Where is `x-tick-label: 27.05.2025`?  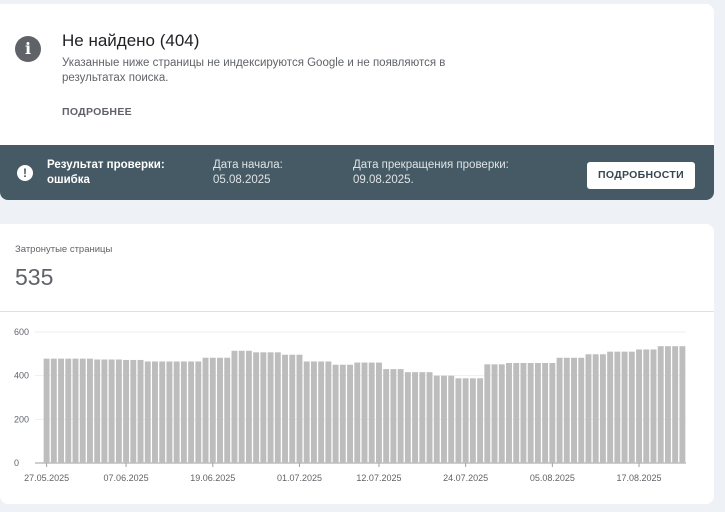
x-tick-label: 27.05.2025 is located at coordinates (46, 478).